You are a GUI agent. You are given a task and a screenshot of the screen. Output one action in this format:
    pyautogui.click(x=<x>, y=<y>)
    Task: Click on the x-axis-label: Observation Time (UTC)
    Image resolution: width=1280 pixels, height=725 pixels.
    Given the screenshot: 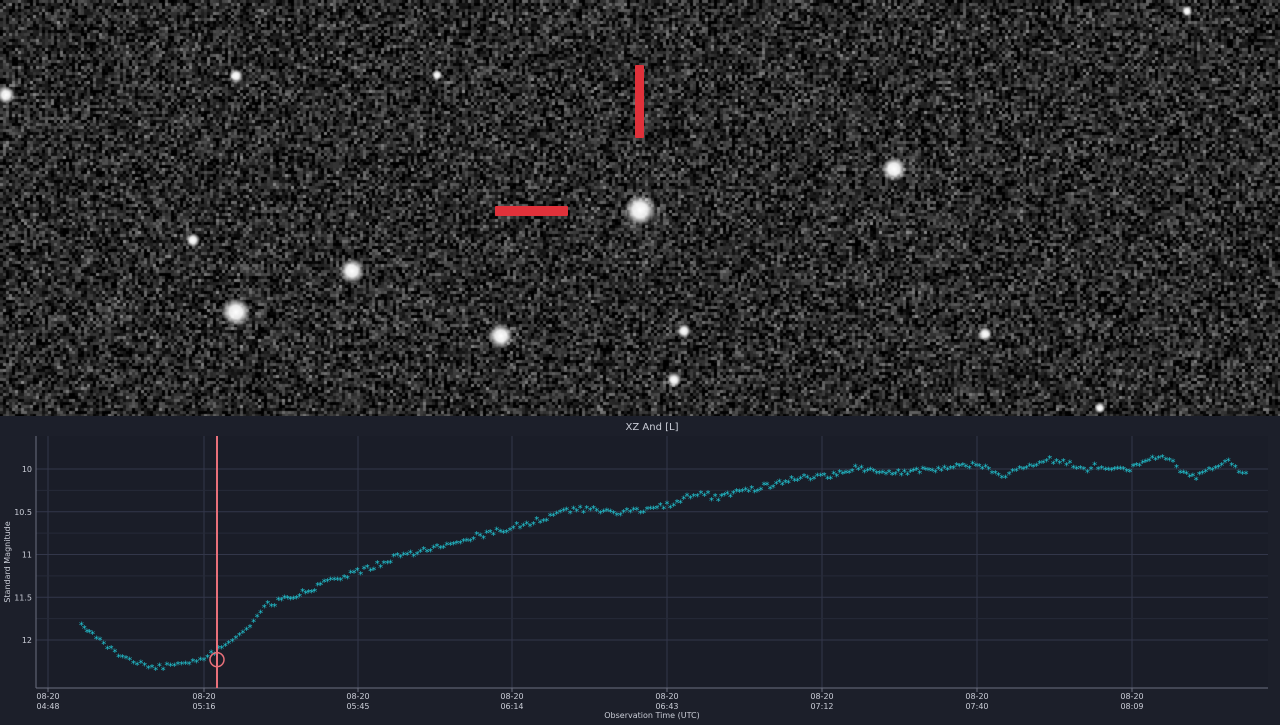 What is the action you would take?
    pyautogui.click(x=651, y=715)
    